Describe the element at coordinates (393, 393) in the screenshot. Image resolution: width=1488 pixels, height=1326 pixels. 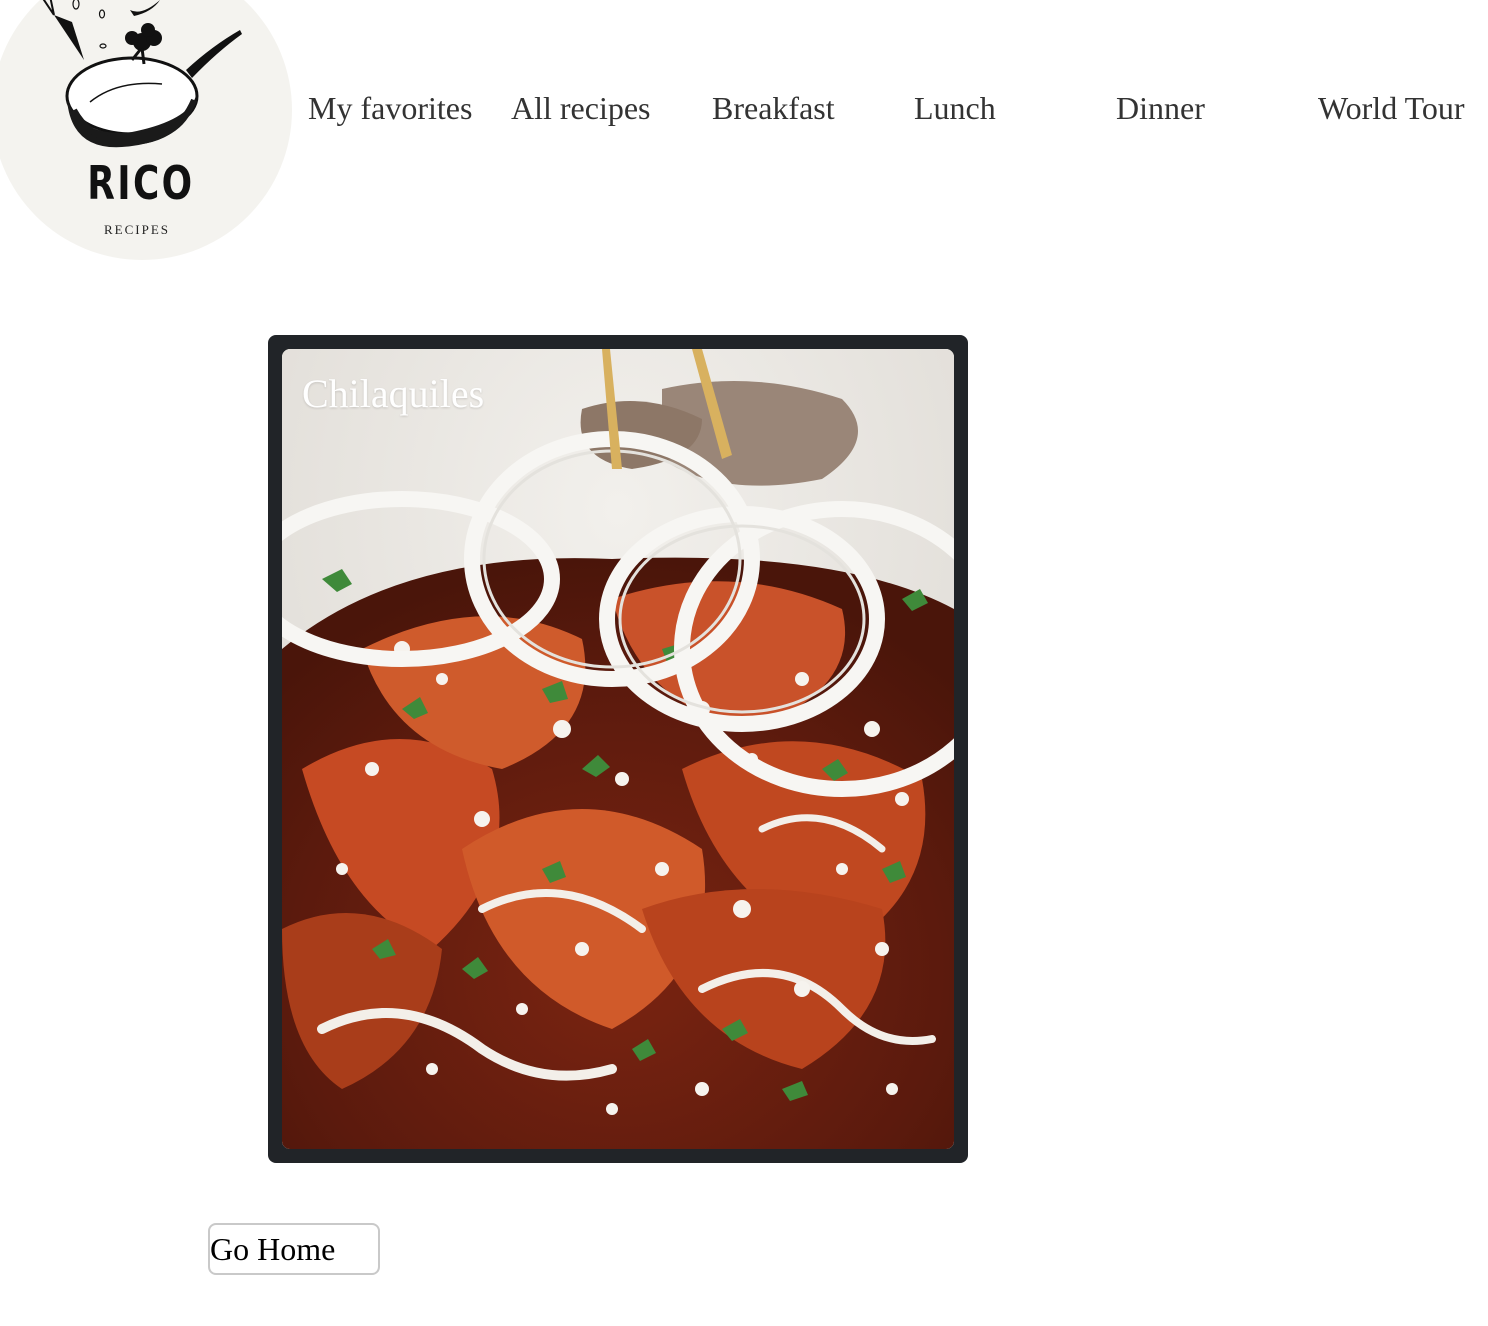
I see `recipe-title: Chilaquiles` at that location.